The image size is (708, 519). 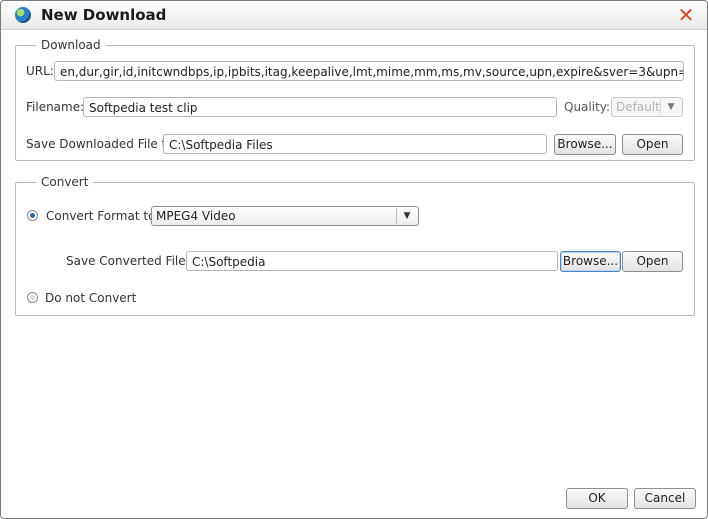 I want to click on do-not-convert-label: Do not Convert, so click(x=91, y=298).